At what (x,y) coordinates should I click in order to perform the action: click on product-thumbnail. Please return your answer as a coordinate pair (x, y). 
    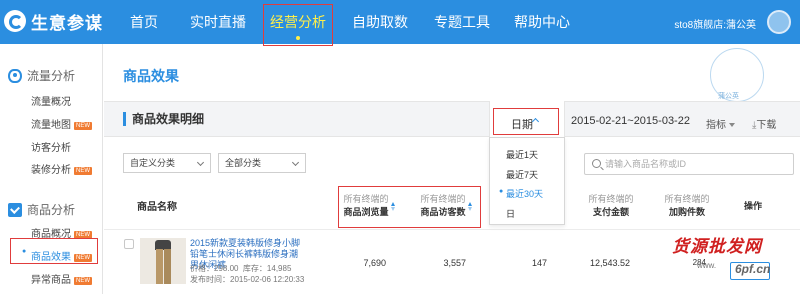
    Looking at the image, I should click on (163, 261).